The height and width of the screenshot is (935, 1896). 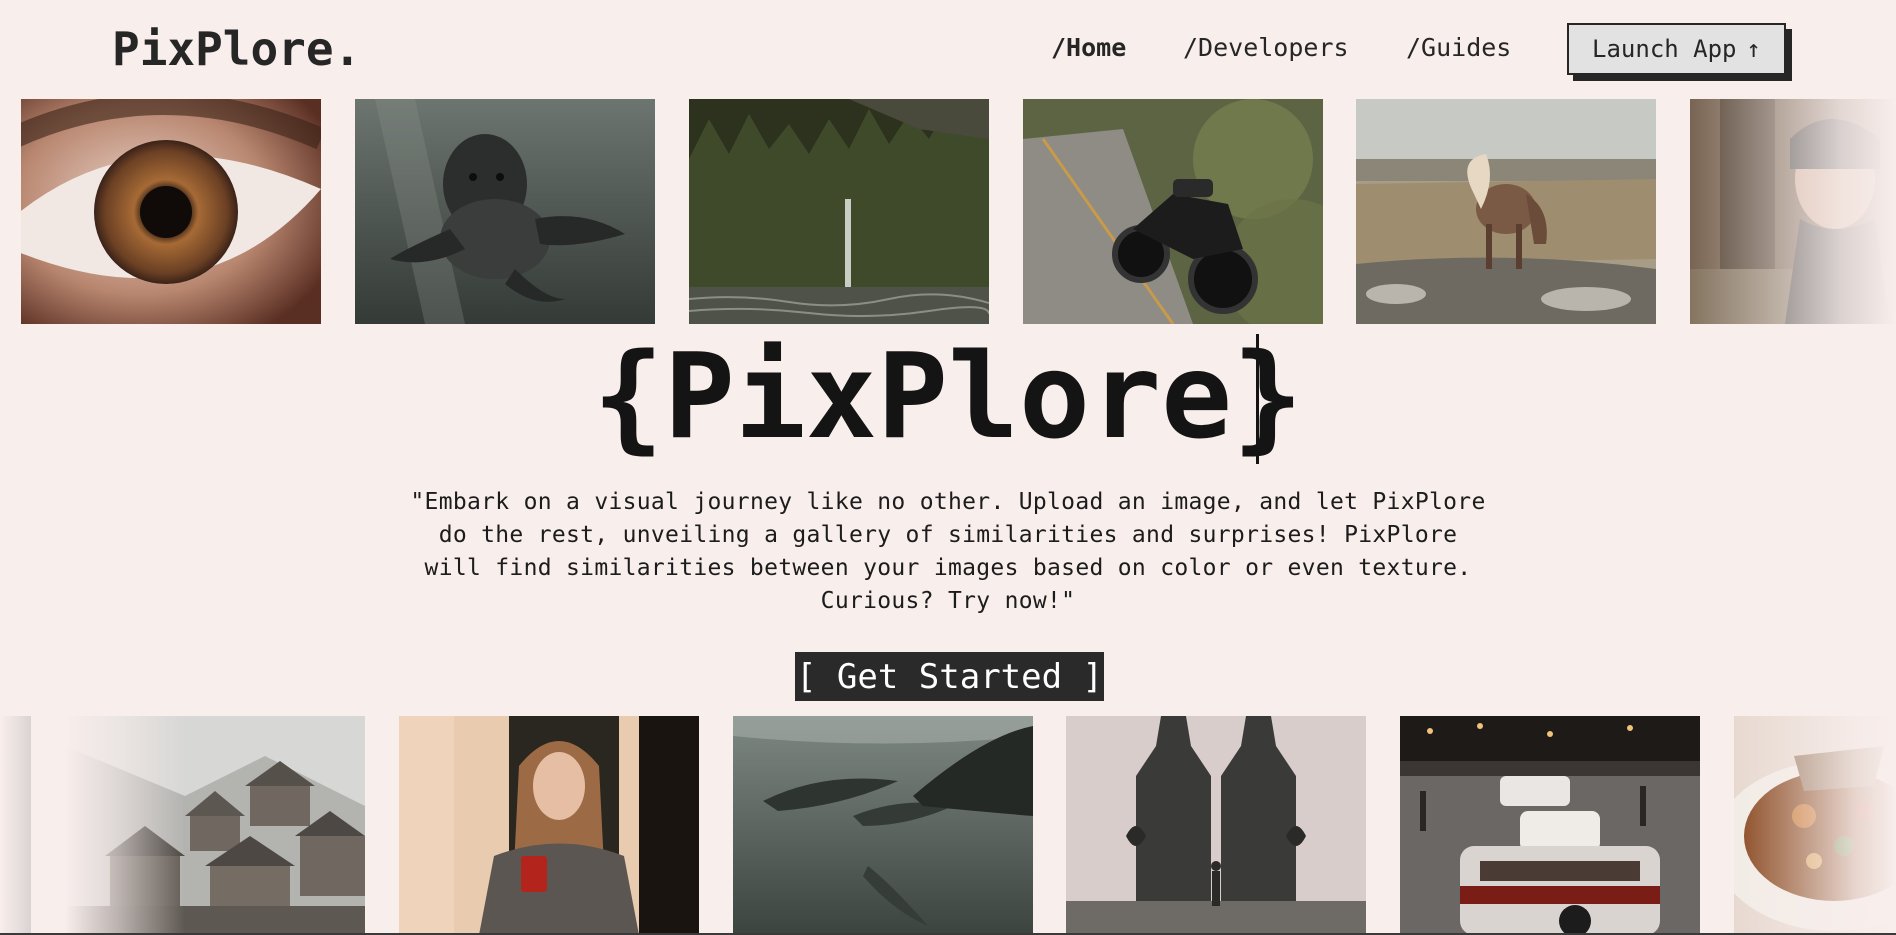 I want to click on woman-forest-photo, so click(x=1793, y=211).